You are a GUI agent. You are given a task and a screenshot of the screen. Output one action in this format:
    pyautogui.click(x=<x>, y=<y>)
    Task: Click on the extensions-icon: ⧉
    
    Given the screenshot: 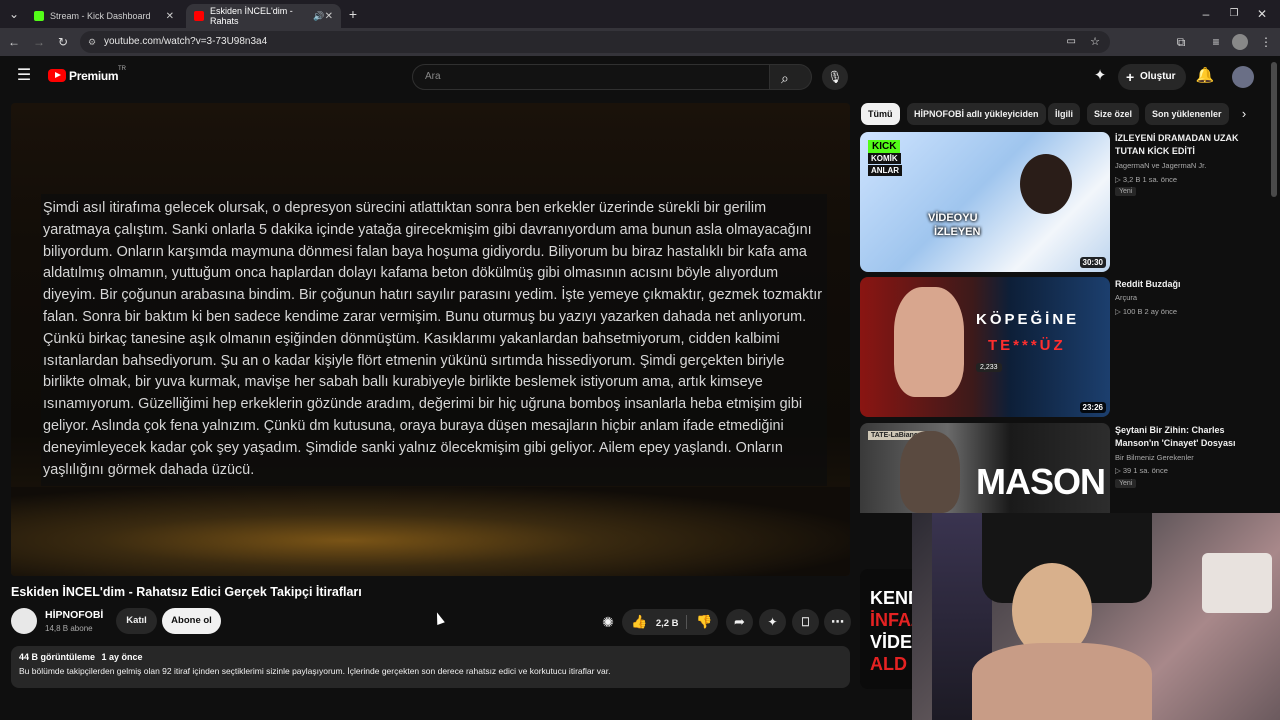 What is the action you would take?
    pyautogui.click(x=1181, y=42)
    